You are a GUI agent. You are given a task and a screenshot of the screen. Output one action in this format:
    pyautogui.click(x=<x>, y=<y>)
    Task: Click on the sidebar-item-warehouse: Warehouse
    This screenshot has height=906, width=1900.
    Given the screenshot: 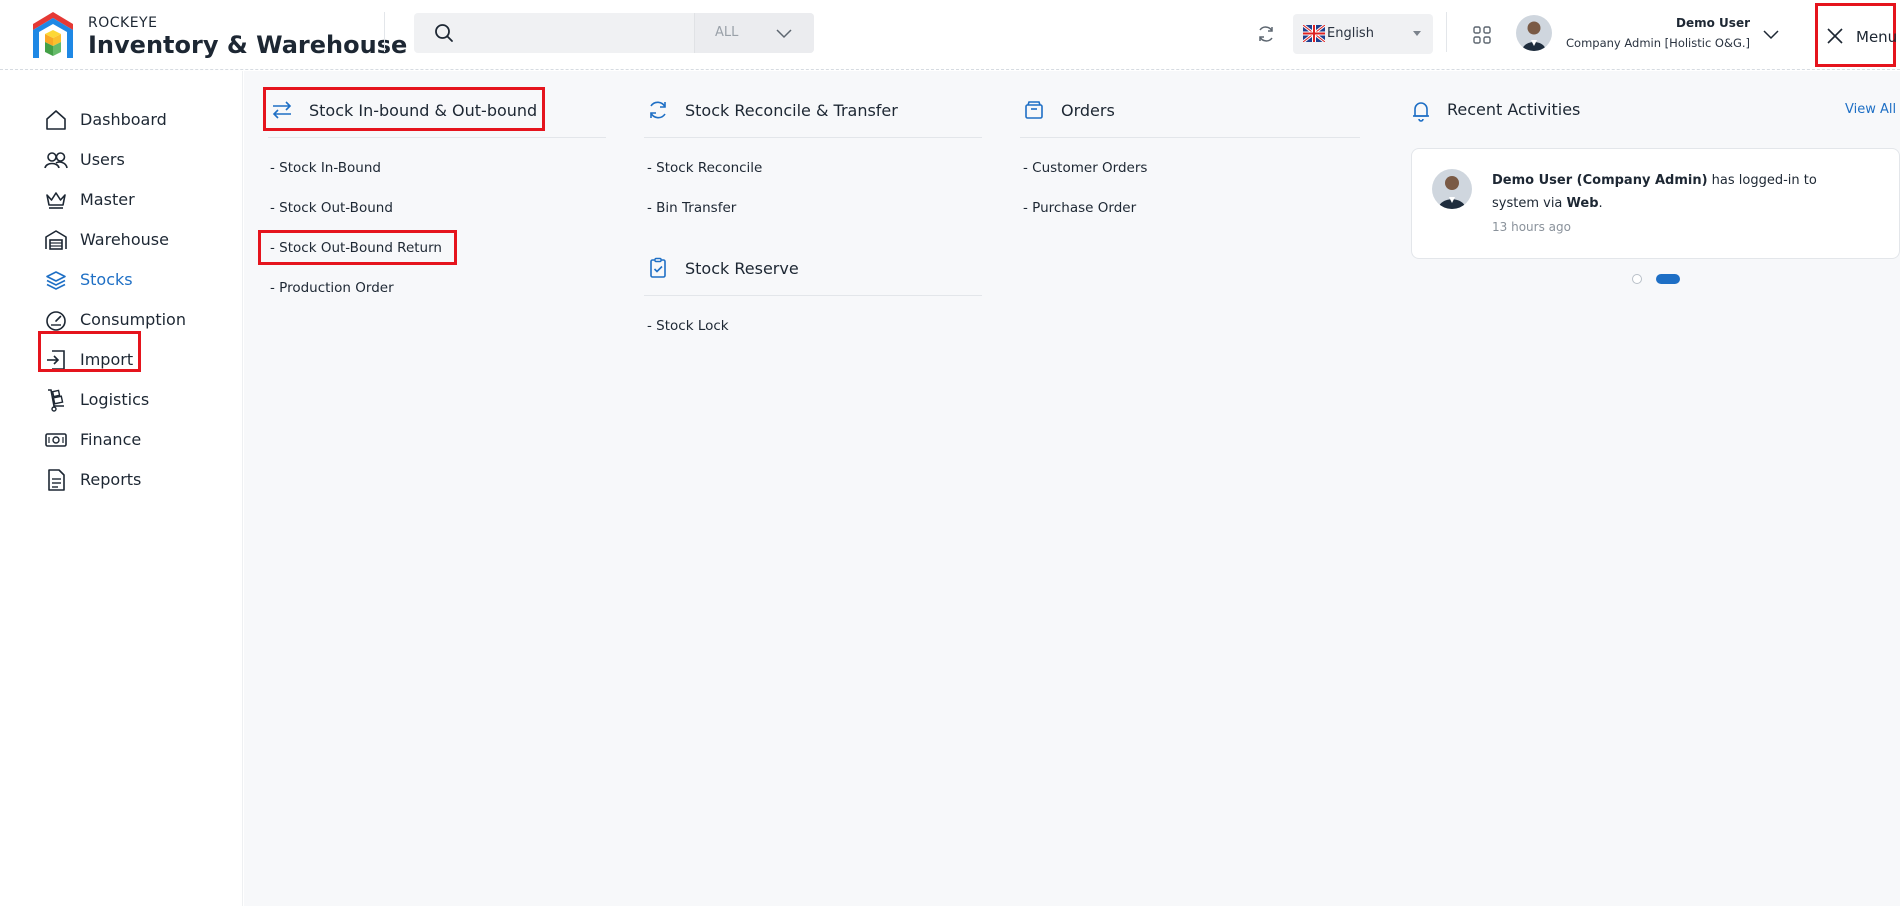 What is the action you would take?
    pyautogui.click(x=134, y=240)
    